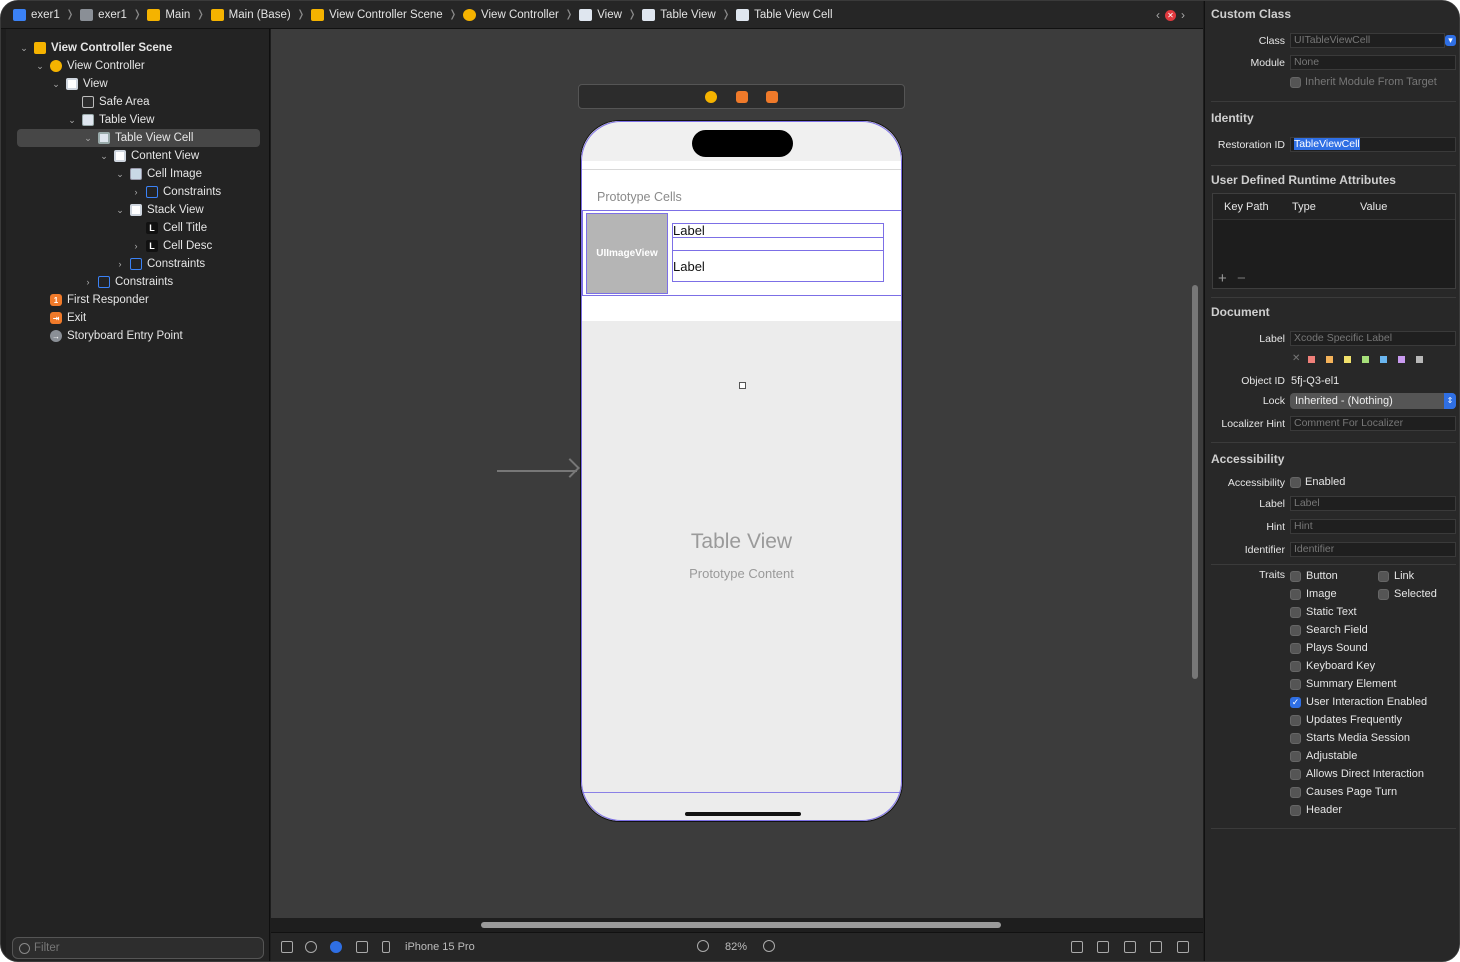  I want to click on outline-item: ⌄ Cell Image, so click(104, 174).